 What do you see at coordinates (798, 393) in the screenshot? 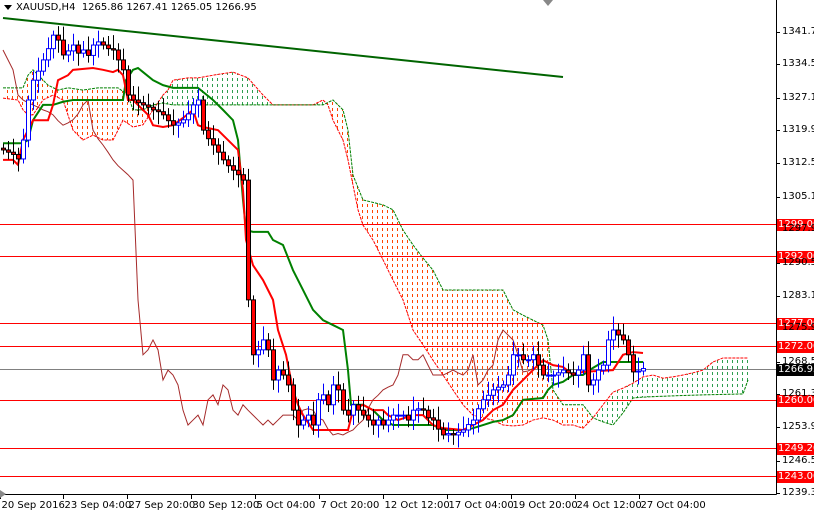
I see `price-axis-label: 1261.30` at bounding box center [798, 393].